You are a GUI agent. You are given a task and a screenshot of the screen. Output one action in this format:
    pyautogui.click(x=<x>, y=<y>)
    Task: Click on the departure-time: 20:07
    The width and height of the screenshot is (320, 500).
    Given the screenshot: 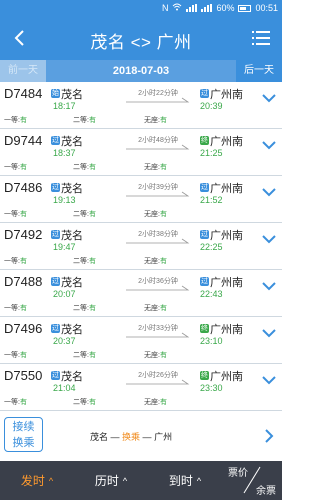 What is the action you would take?
    pyautogui.click(x=64, y=294)
    